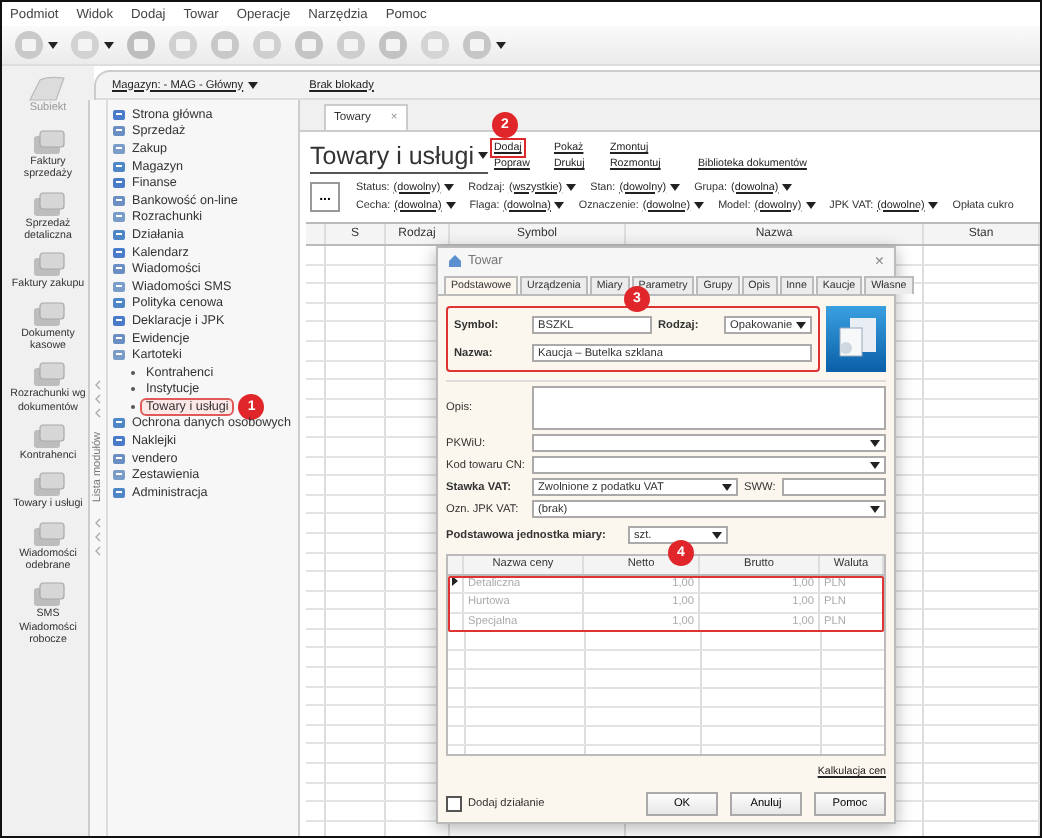 Image resolution: width=1042 pixels, height=838 pixels. I want to click on page-heading: Towary i usługi, so click(392, 156).